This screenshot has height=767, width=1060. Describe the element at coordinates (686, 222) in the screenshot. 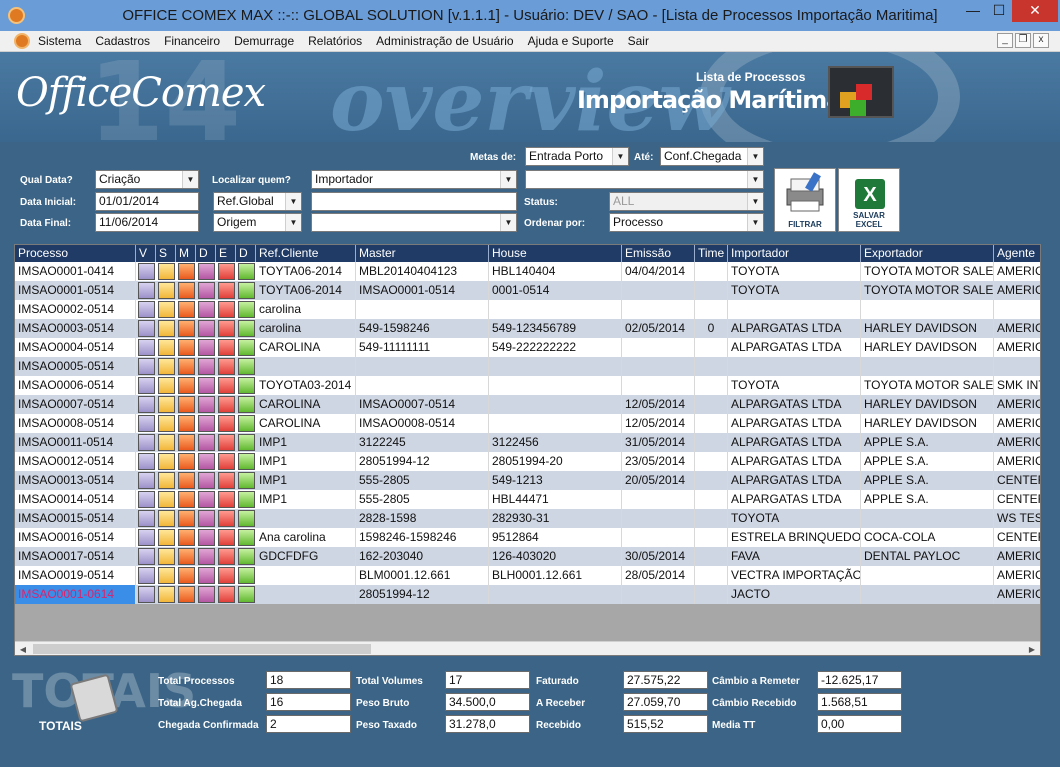

I see `ordenar-select: Processo ▼` at that location.